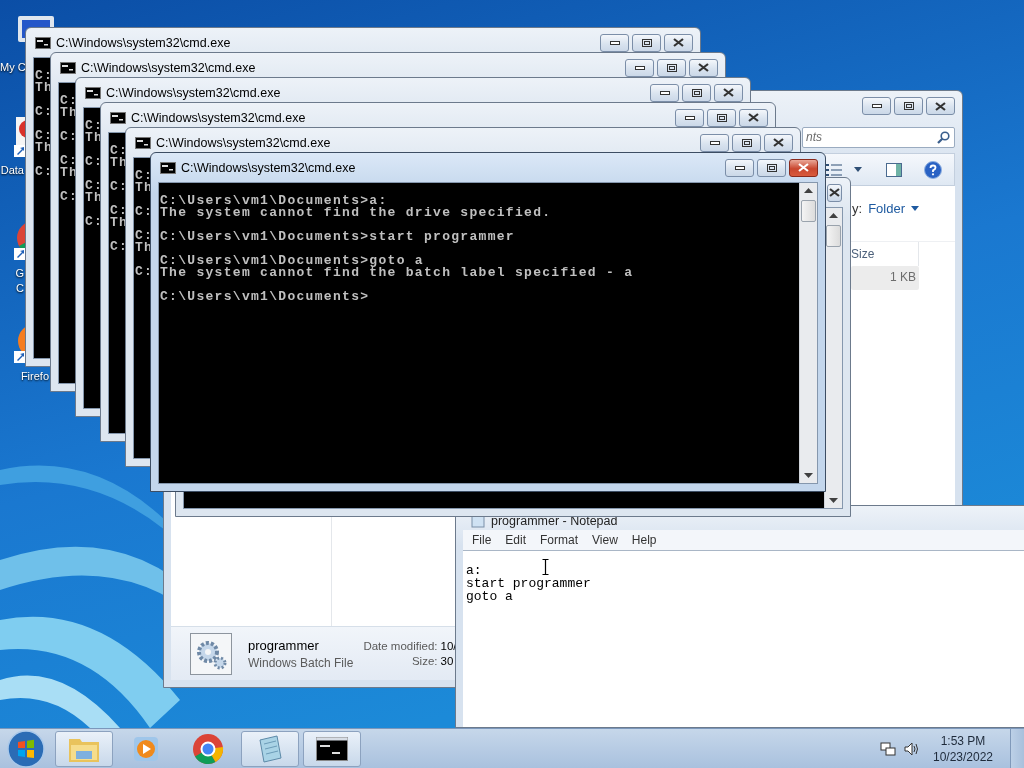  I want to click on preview-pane-icon, so click(894, 169).